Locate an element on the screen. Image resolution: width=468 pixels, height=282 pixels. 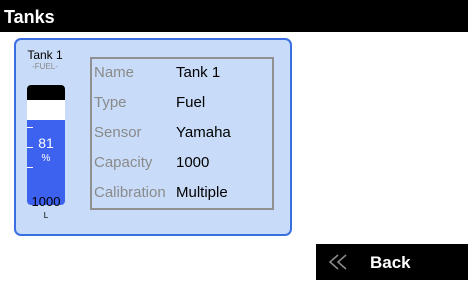
detail-value: 1000 is located at coordinates (193, 162).